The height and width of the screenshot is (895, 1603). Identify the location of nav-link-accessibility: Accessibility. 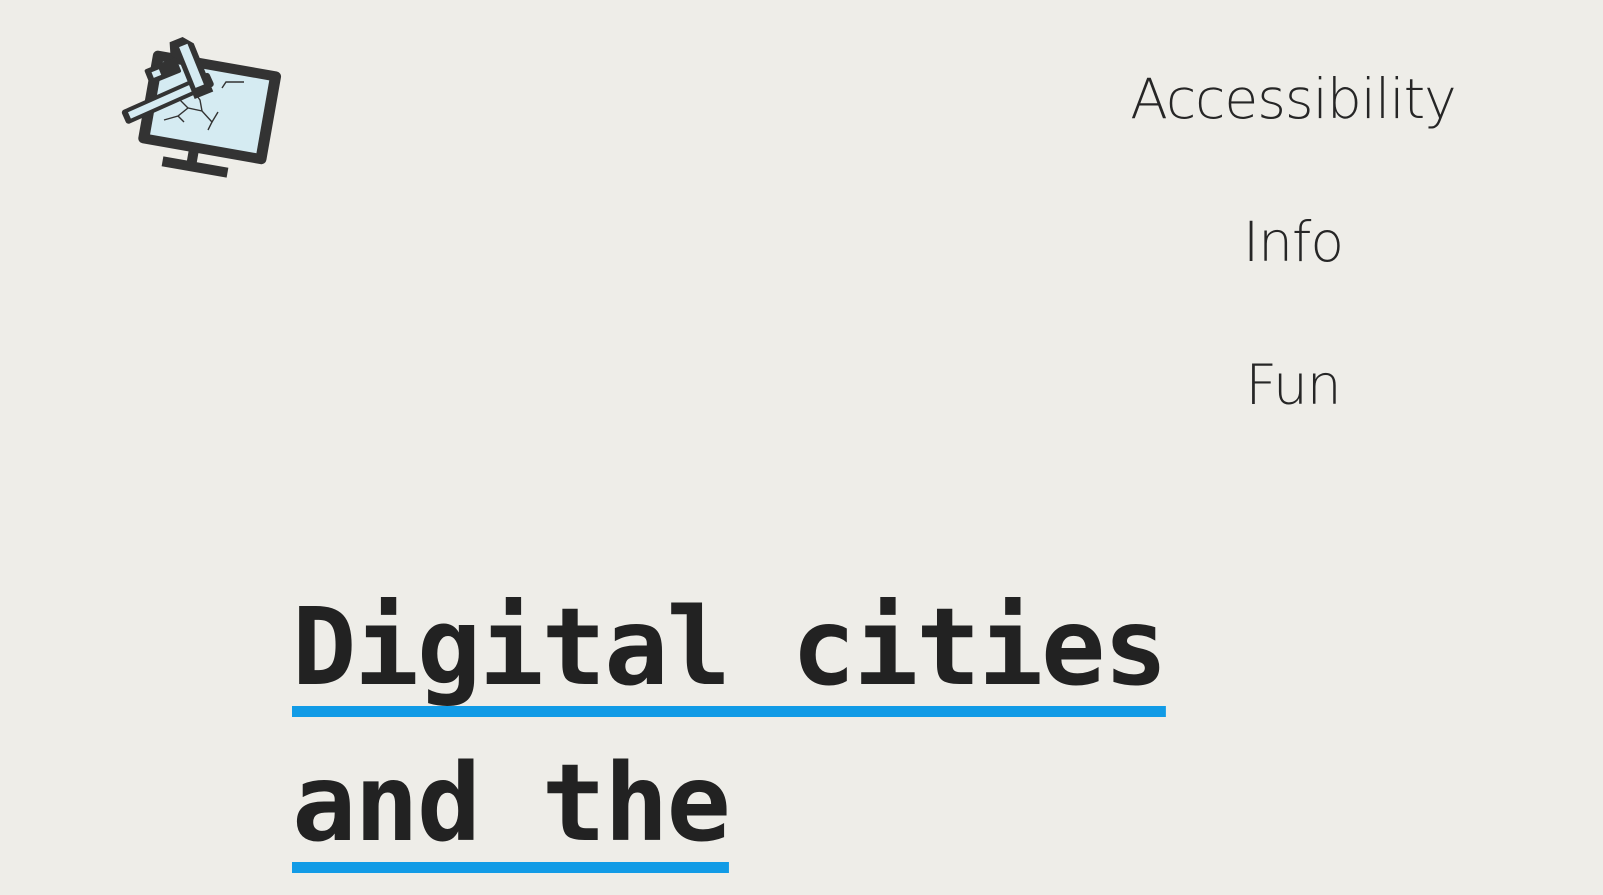
(1293, 99).